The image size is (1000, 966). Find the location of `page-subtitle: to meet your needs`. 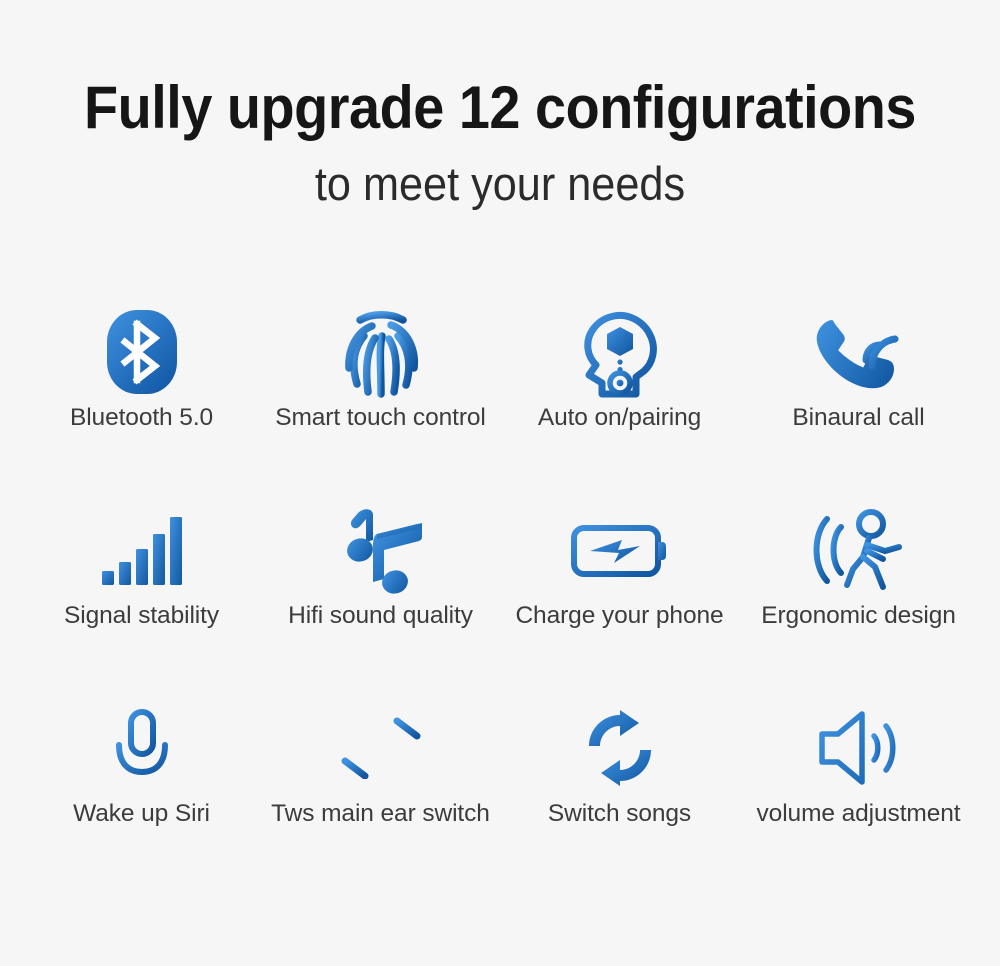

page-subtitle: to meet your needs is located at coordinates (500, 183).